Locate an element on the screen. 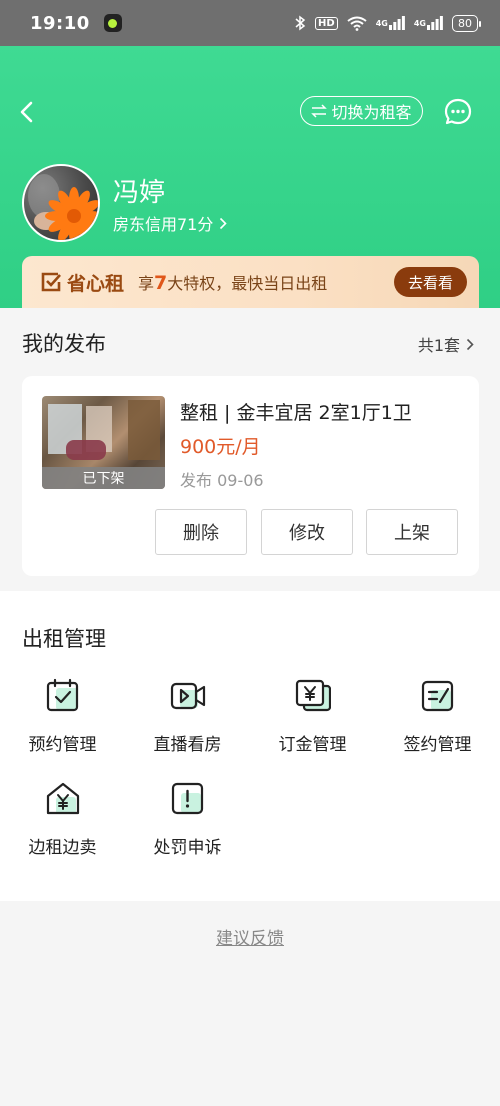 The image size is (500, 1106). chevron-left-icon is located at coordinates (26, 112).